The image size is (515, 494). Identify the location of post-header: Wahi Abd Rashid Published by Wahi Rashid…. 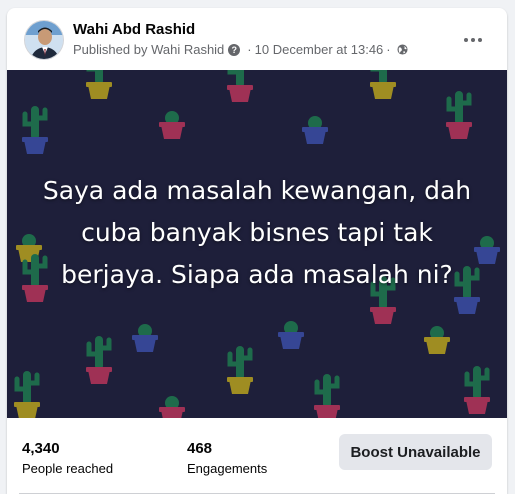
(257, 39).